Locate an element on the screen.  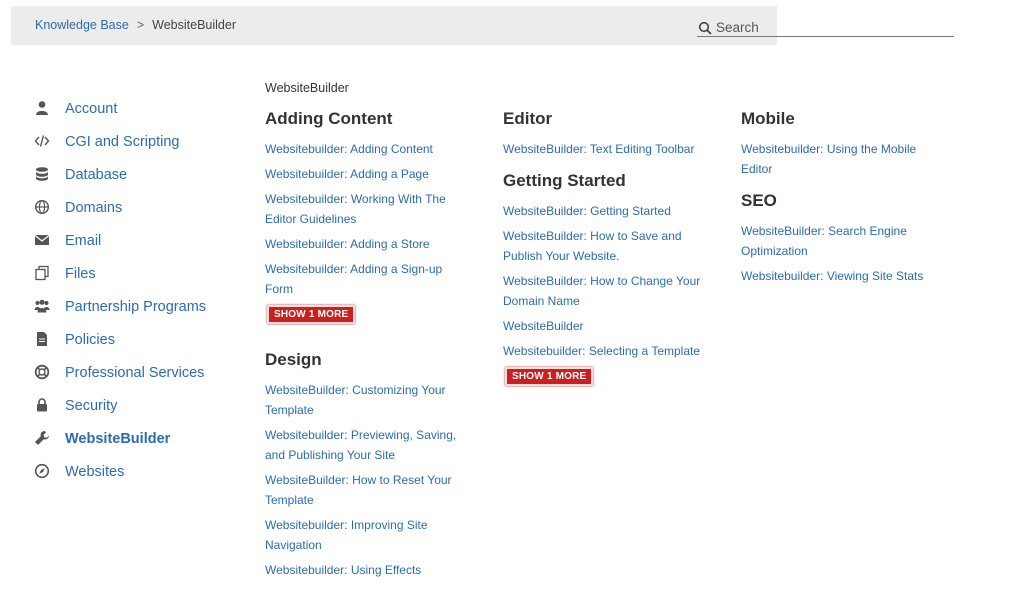
section-title: Editor is located at coordinates (528, 118).